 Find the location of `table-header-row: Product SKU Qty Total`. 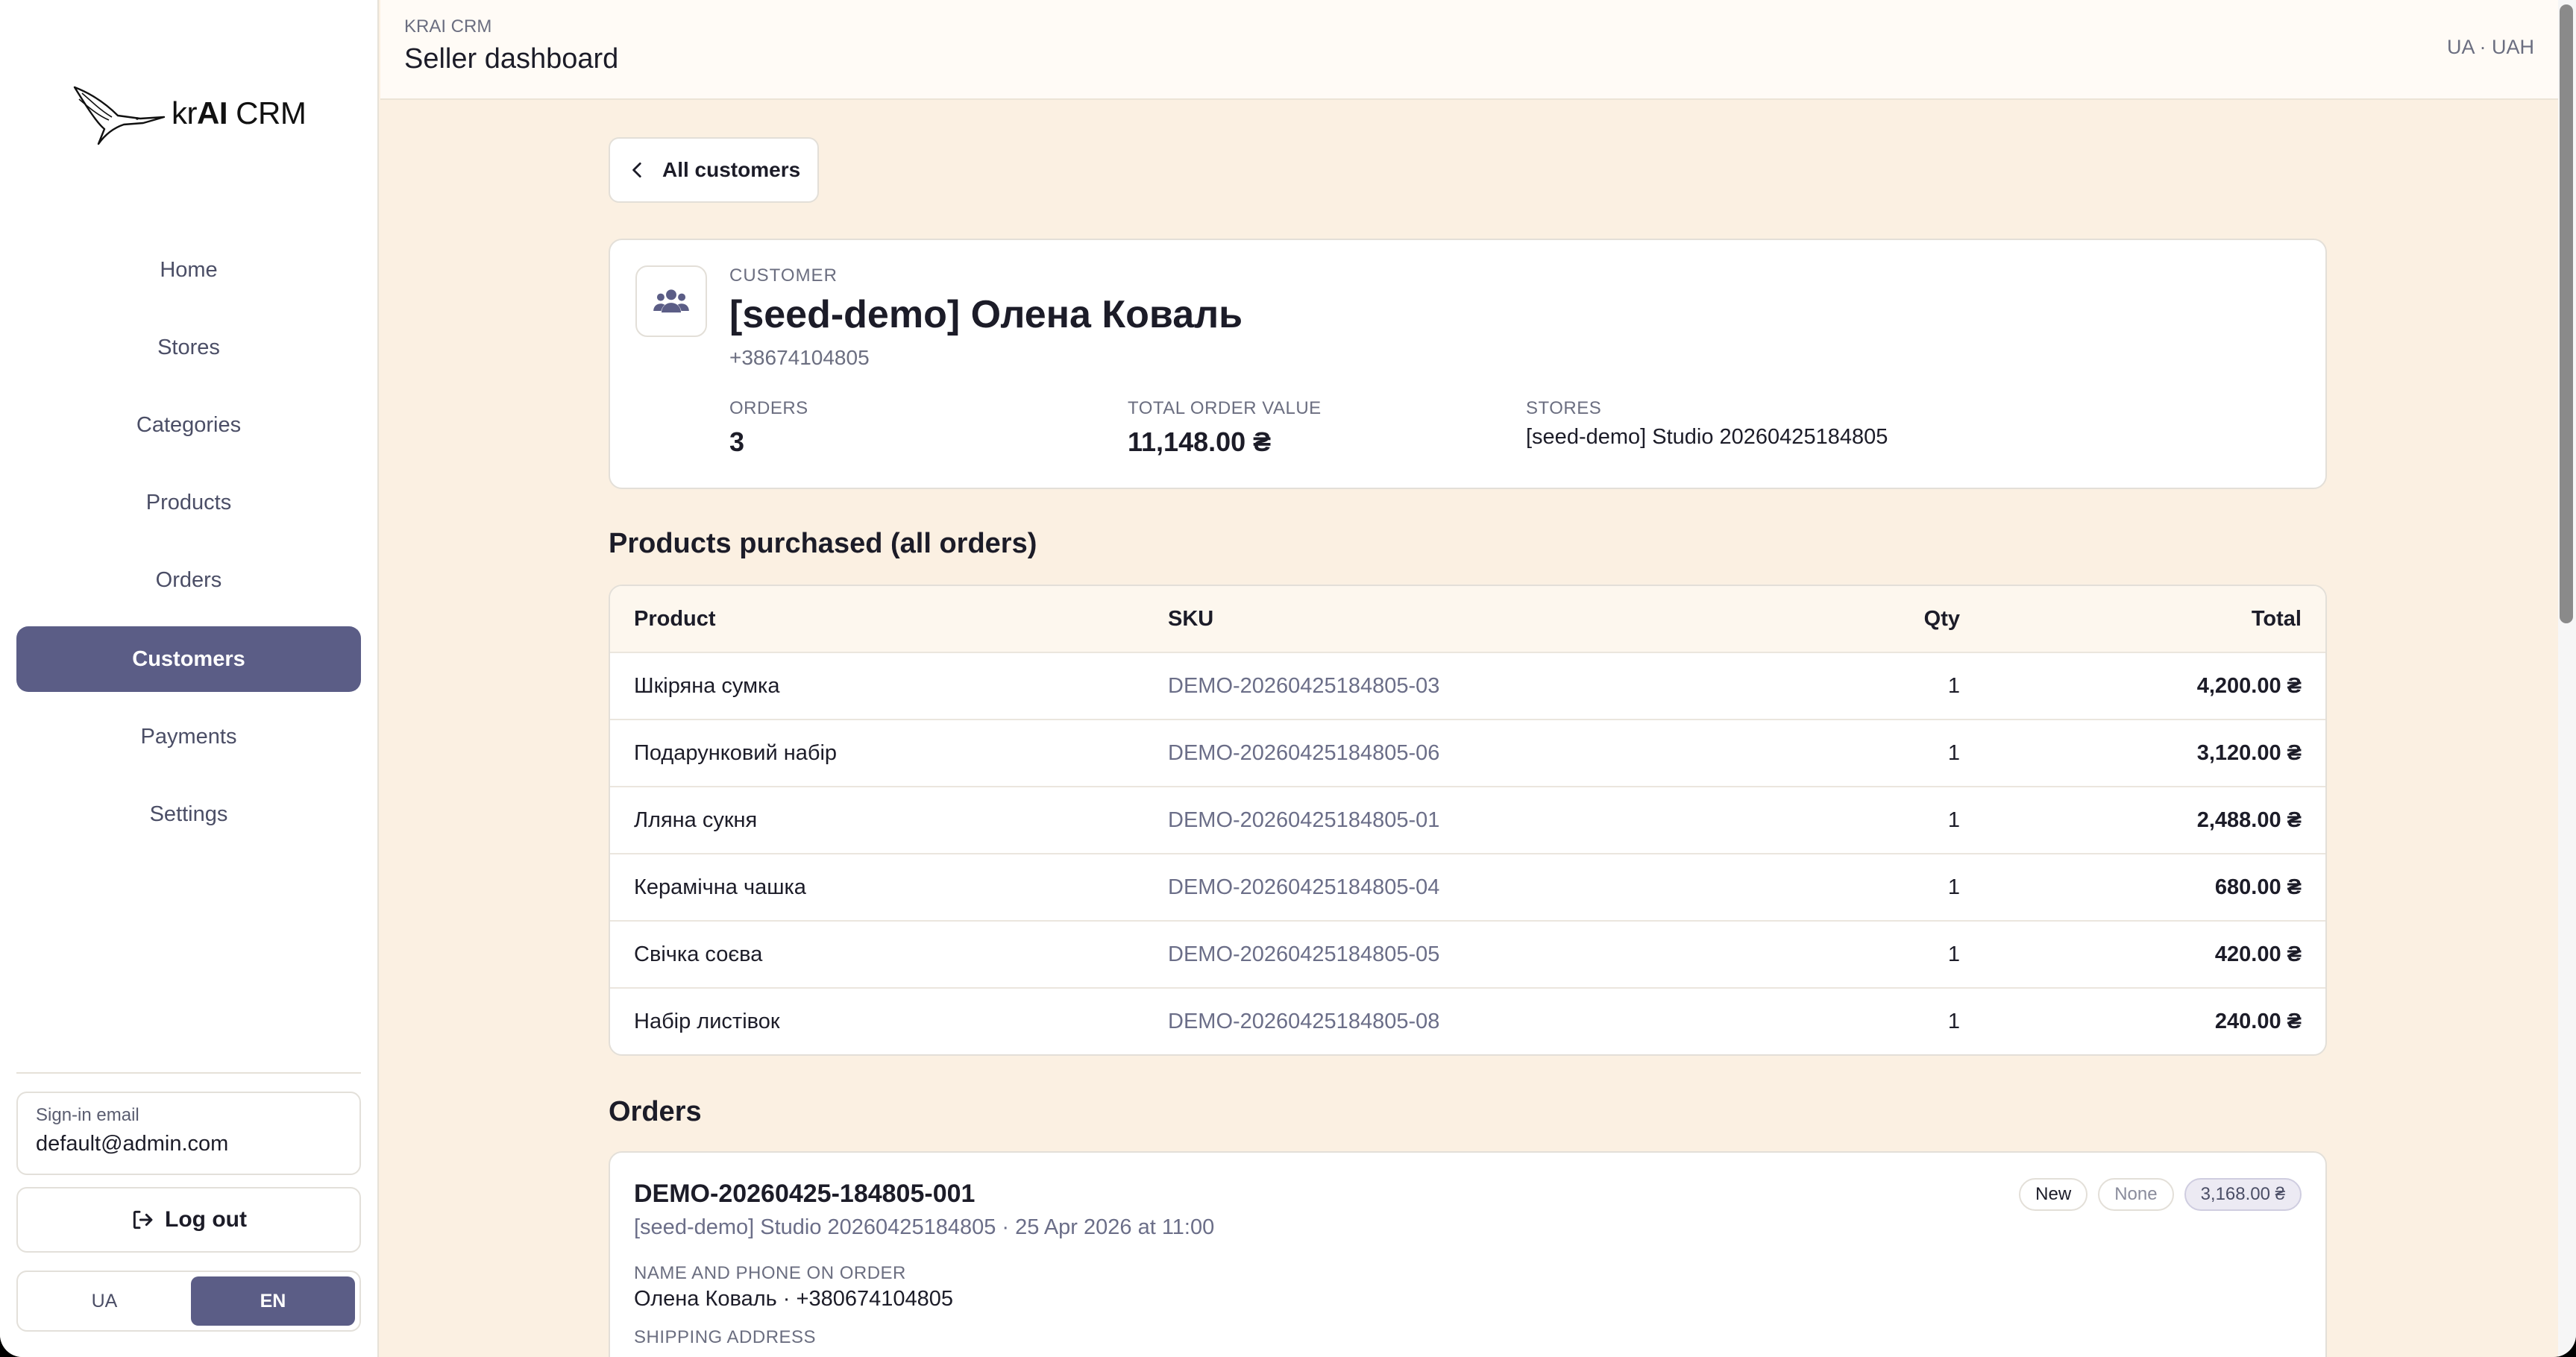

table-header-row: Product SKU Qty Total is located at coordinates (1468, 619).